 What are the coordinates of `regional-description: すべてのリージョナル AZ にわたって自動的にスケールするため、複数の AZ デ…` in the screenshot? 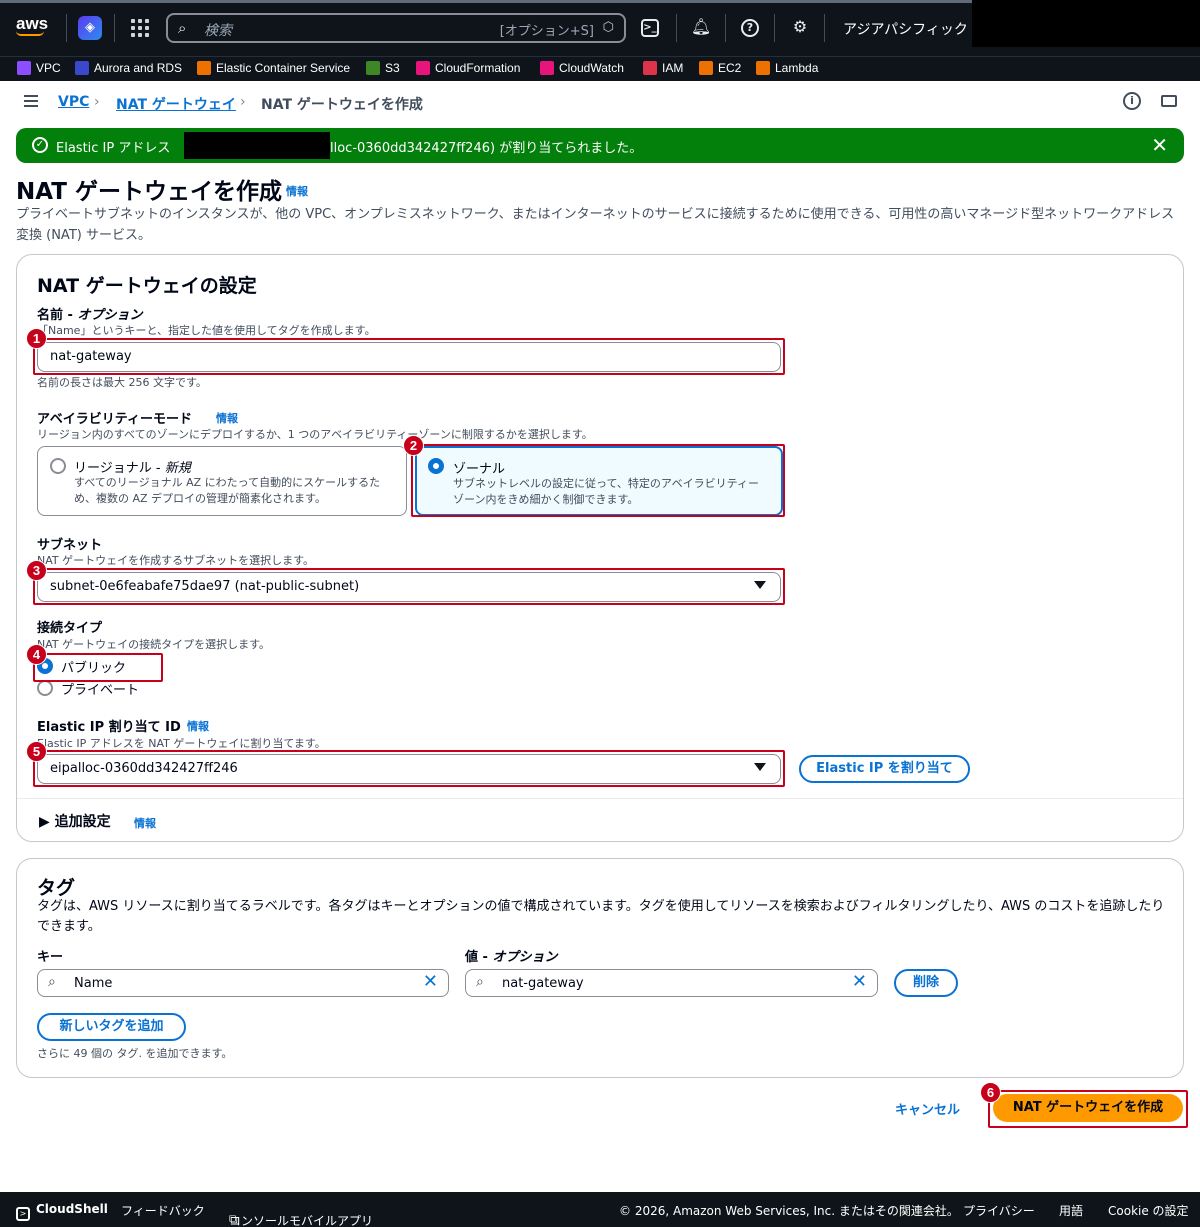 It's located at (227, 490).